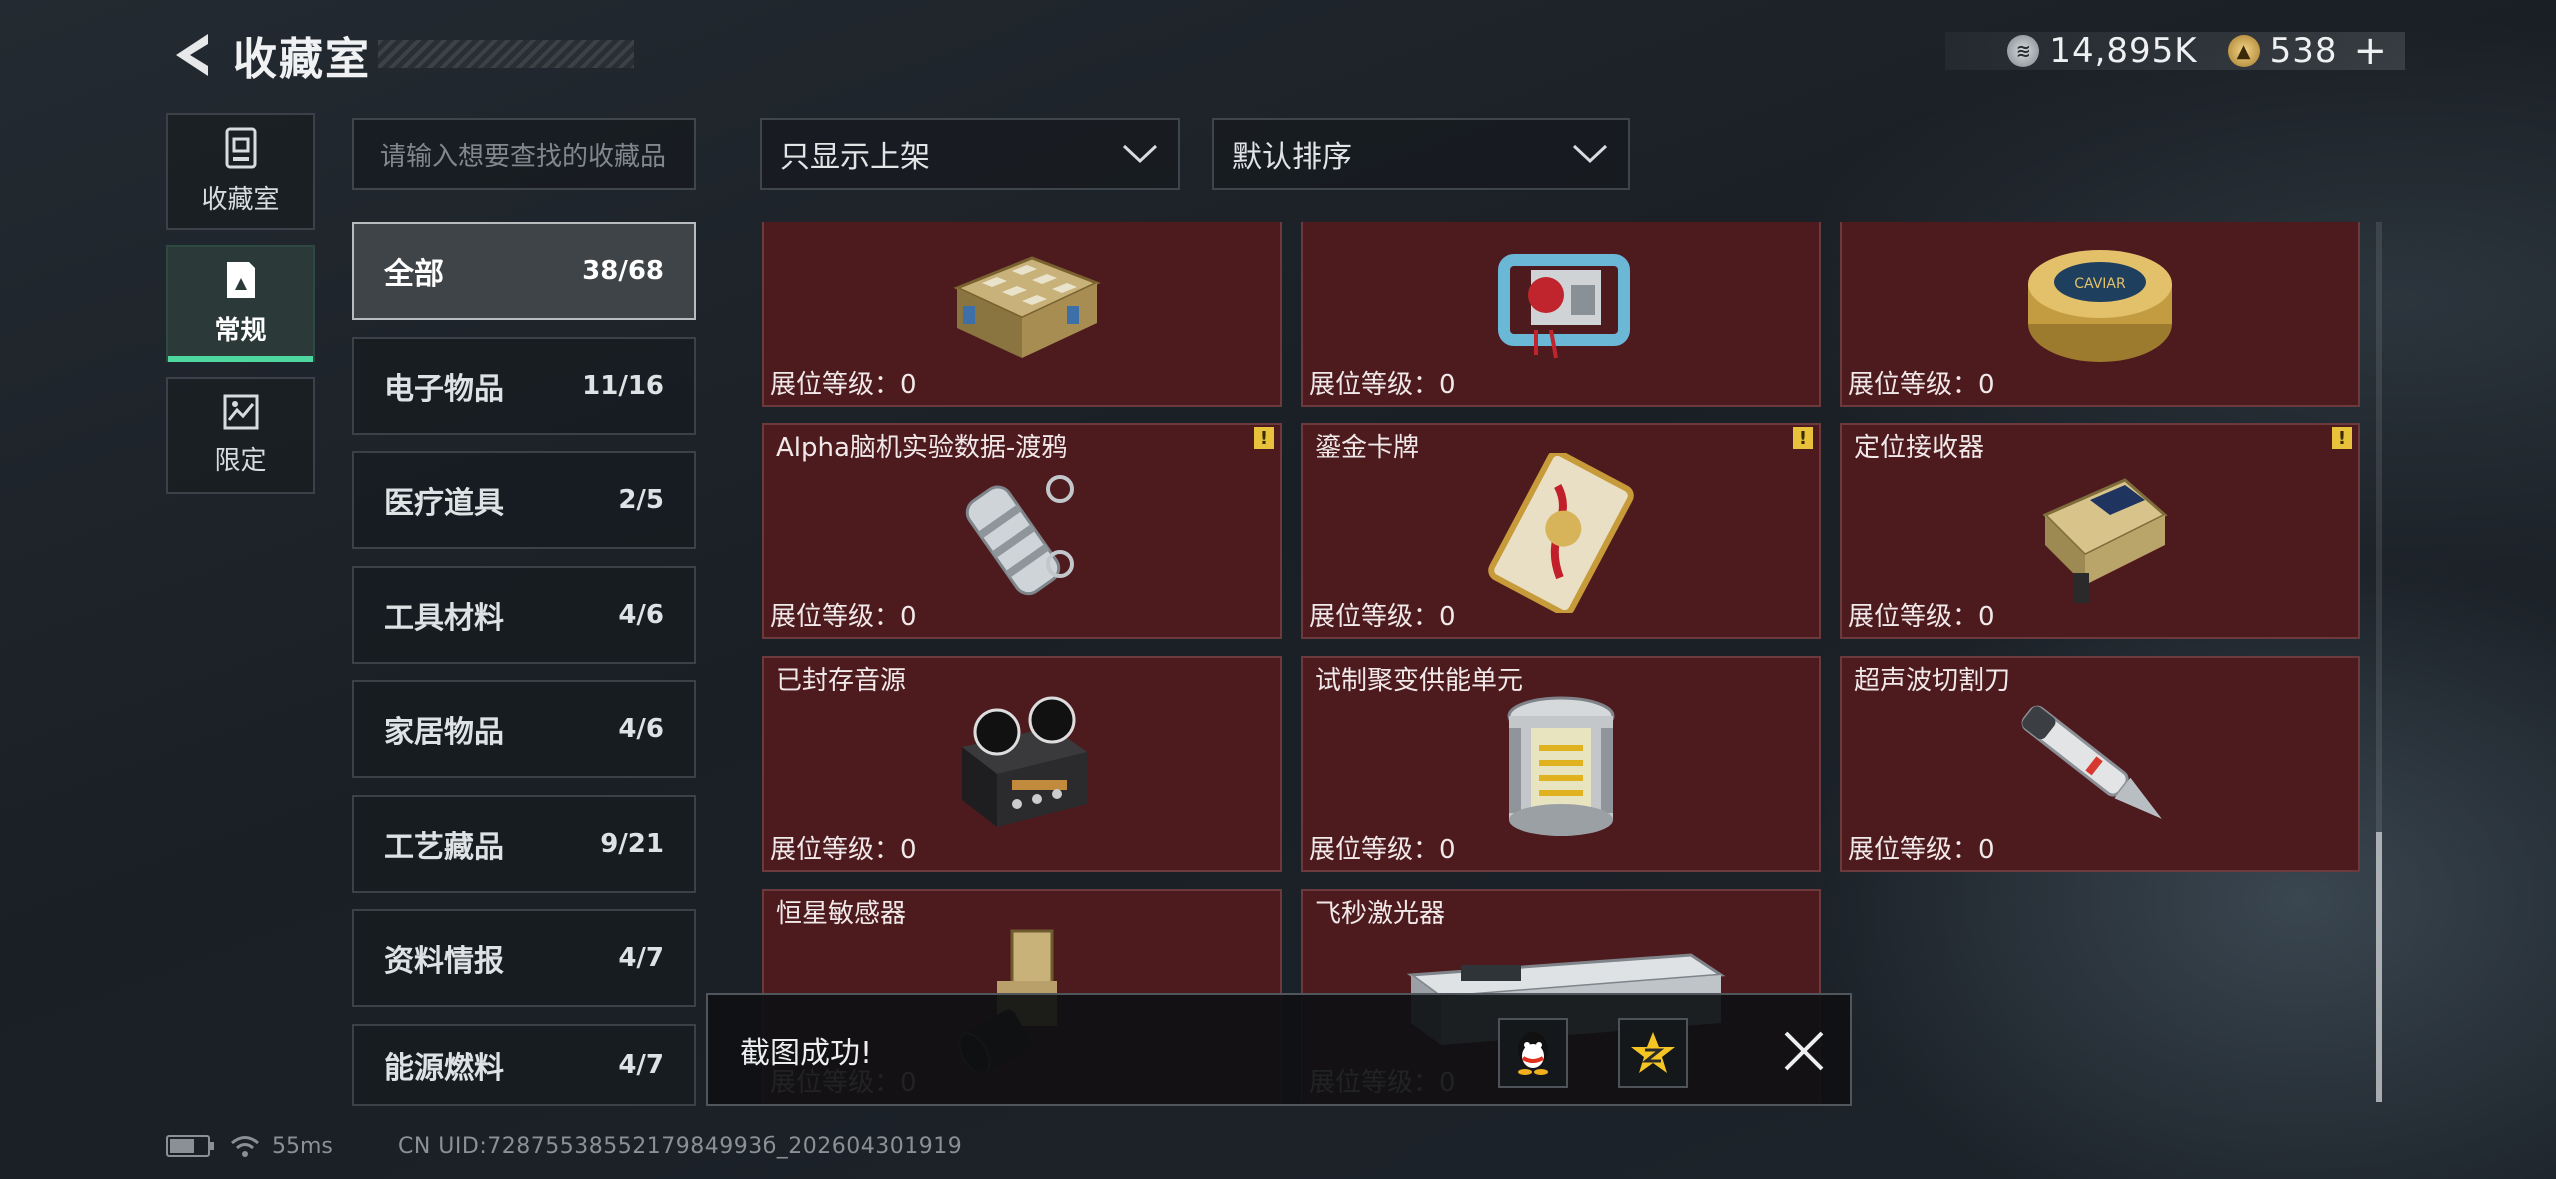  What do you see at coordinates (240, 331) in the screenshot?
I see `rail-item-label: 常规` at bounding box center [240, 331].